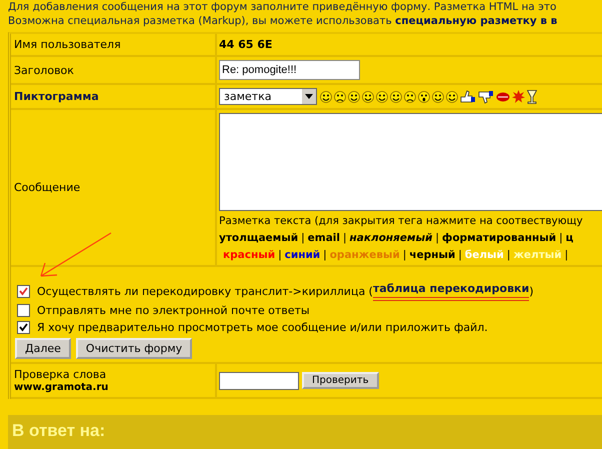  I want to click on conversion-table-link: таблица перекодировки, so click(451, 291).